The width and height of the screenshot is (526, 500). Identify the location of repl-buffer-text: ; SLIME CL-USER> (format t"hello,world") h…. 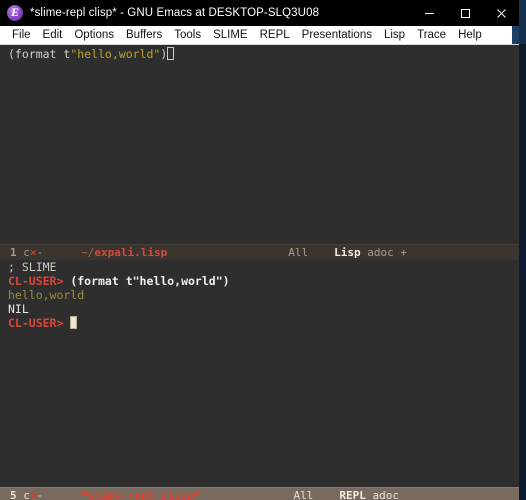
(259, 294).